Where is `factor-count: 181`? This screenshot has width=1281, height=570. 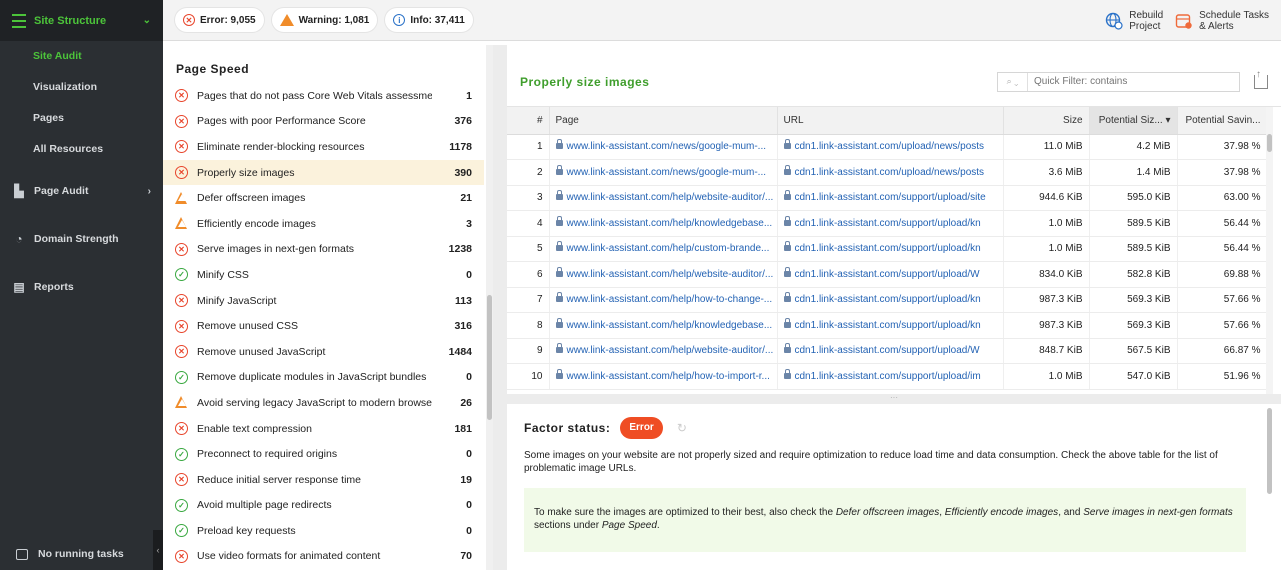
factor-count: 181 is located at coordinates (463, 428).